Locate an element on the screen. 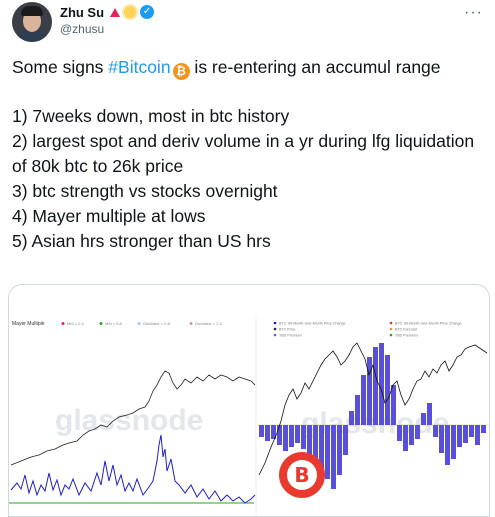 Image resolution: width=495 pixels, height=517 pixels. author-display-name: Zhu Su is located at coordinates (82, 12).